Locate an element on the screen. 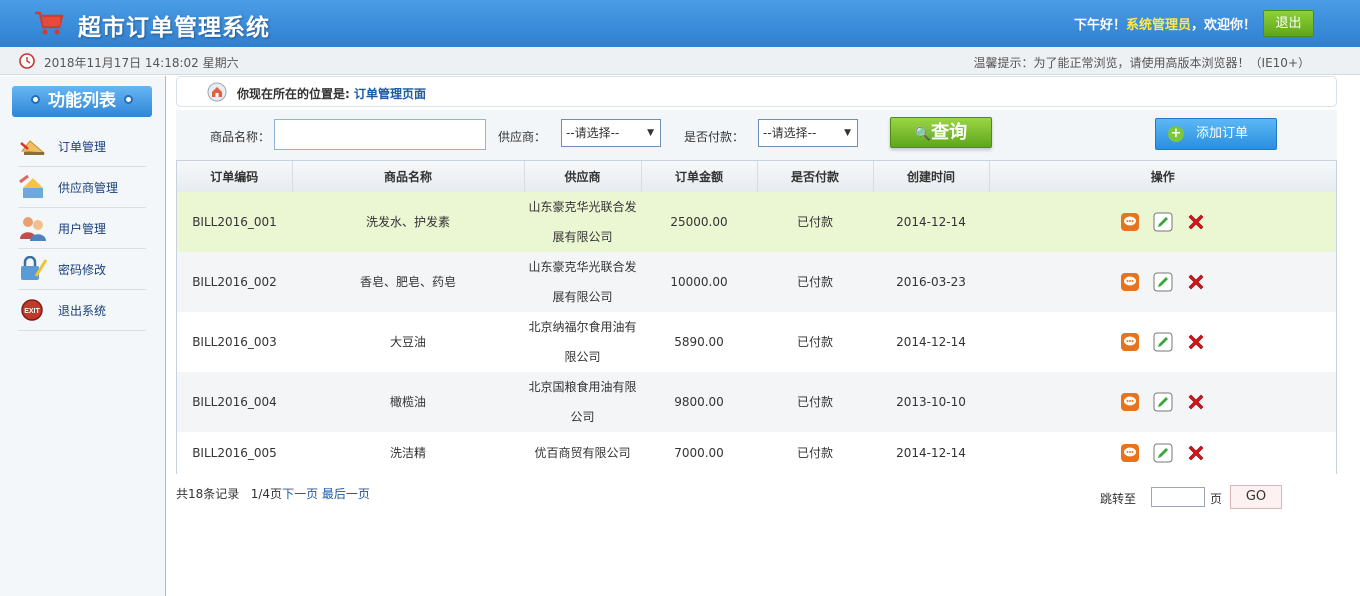 Image resolution: width=1360 pixels, height=596 pixels. order-icon is located at coordinates (33, 147).